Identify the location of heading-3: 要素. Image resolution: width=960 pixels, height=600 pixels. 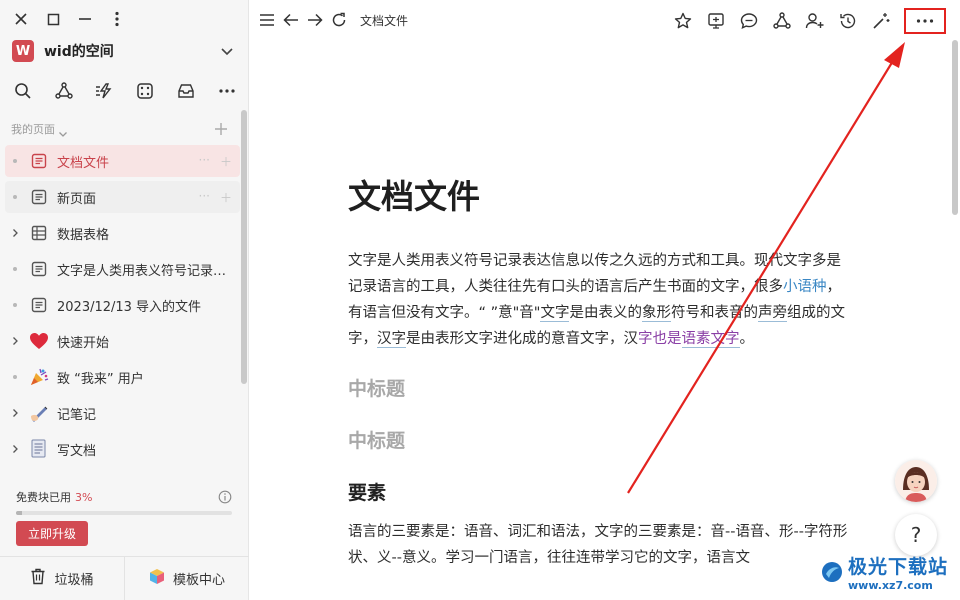
(598, 493).